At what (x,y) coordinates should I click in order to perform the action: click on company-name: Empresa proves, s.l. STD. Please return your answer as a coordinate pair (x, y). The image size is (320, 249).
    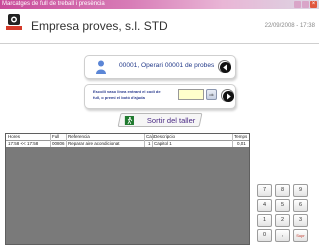
    Looking at the image, I should click on (99, 26).